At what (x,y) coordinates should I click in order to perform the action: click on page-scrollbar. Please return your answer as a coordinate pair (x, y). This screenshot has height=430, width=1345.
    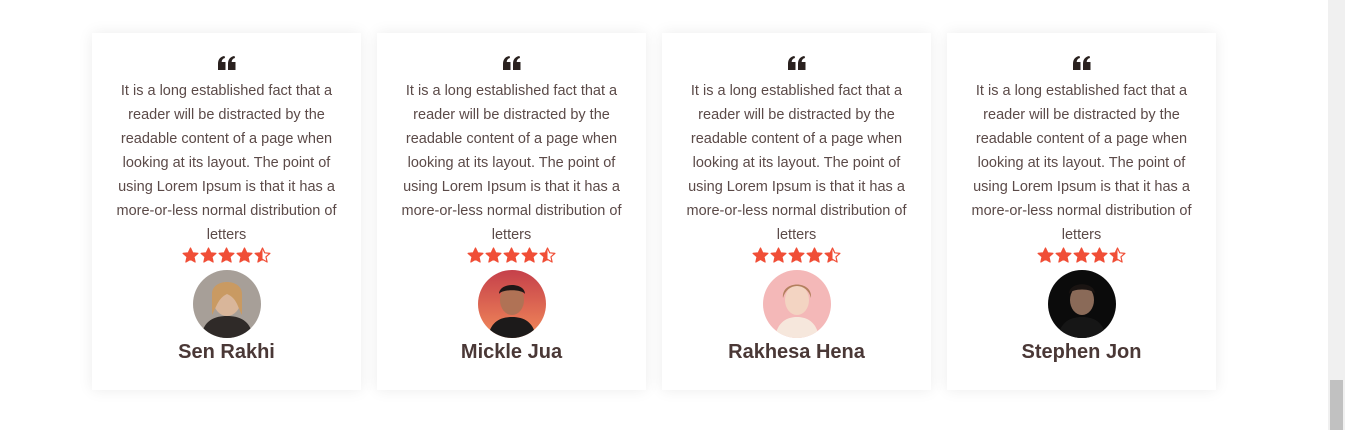
    Looking at the image, I should click on (1336, 215).